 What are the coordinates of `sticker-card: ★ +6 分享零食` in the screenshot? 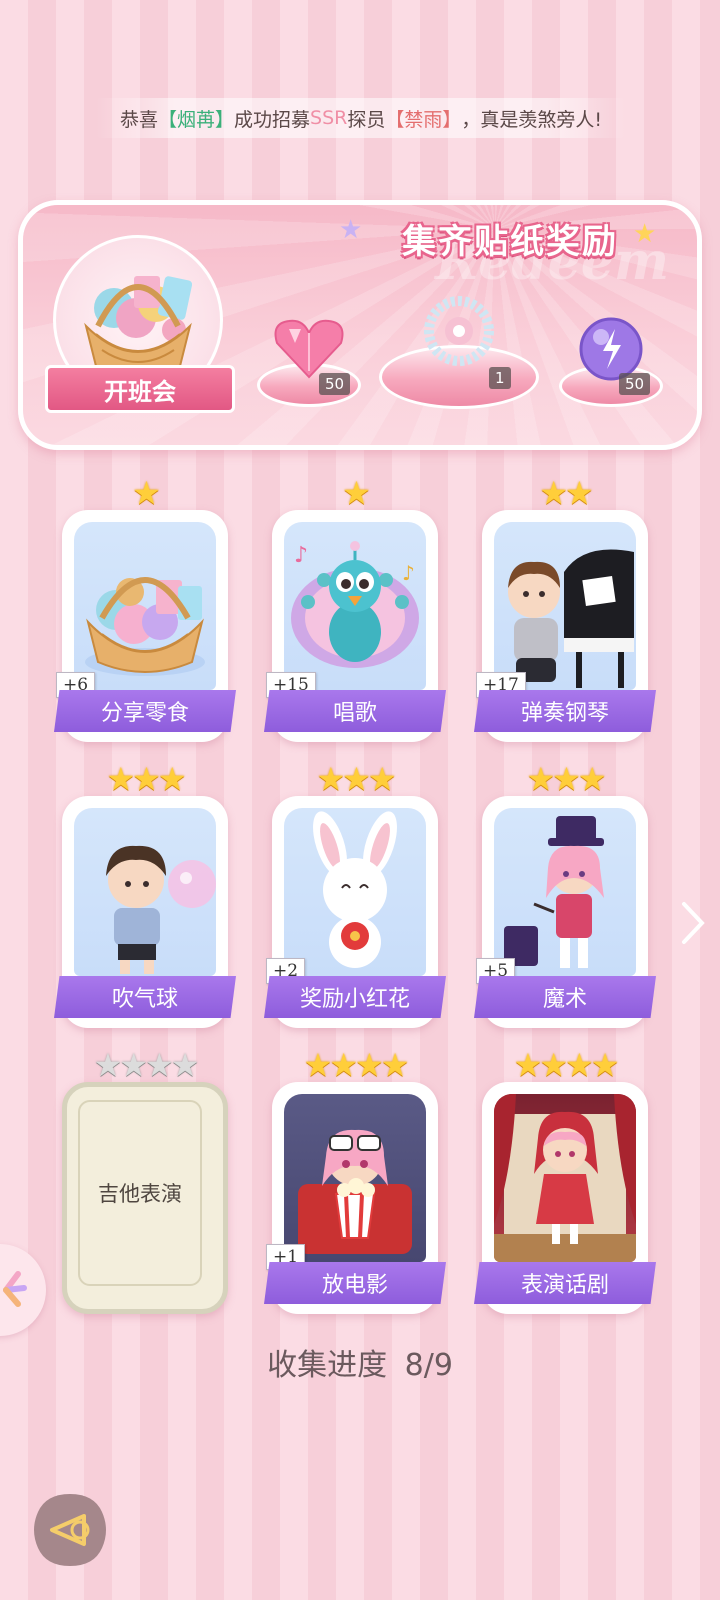 It's located at (145, 608).